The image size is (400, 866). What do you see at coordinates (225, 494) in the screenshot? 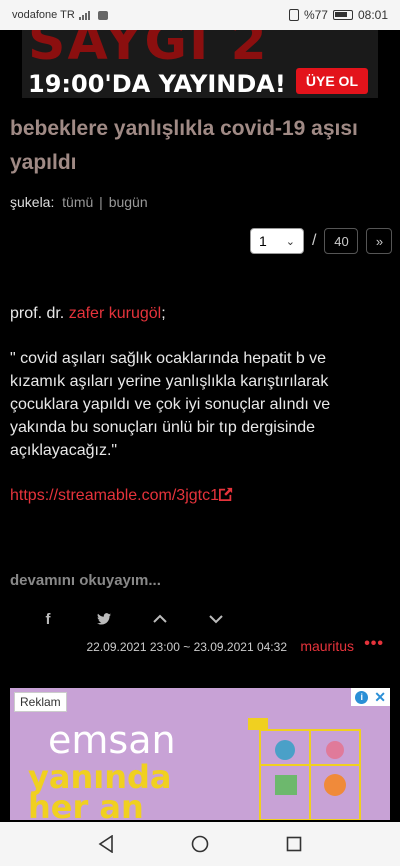
I see `external-link-icon` at bounding box center [225, 494].